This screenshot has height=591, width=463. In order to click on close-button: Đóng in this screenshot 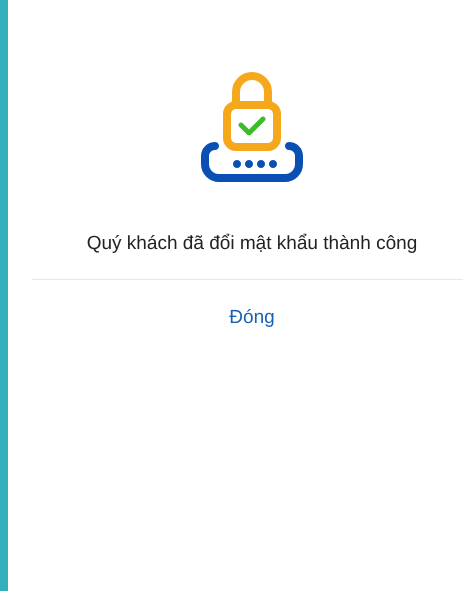, I will do `click(252, 318)`.